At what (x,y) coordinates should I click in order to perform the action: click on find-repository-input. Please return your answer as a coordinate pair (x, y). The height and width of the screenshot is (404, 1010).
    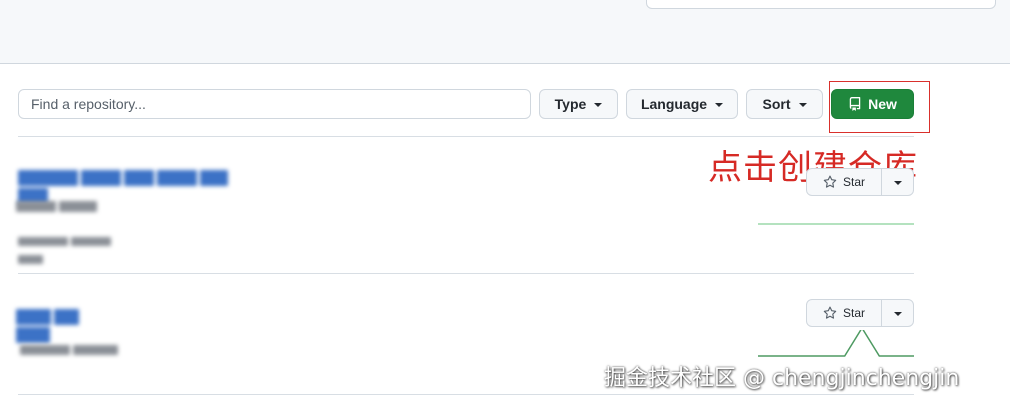
    Looking at the image, I should click on (274, 104).